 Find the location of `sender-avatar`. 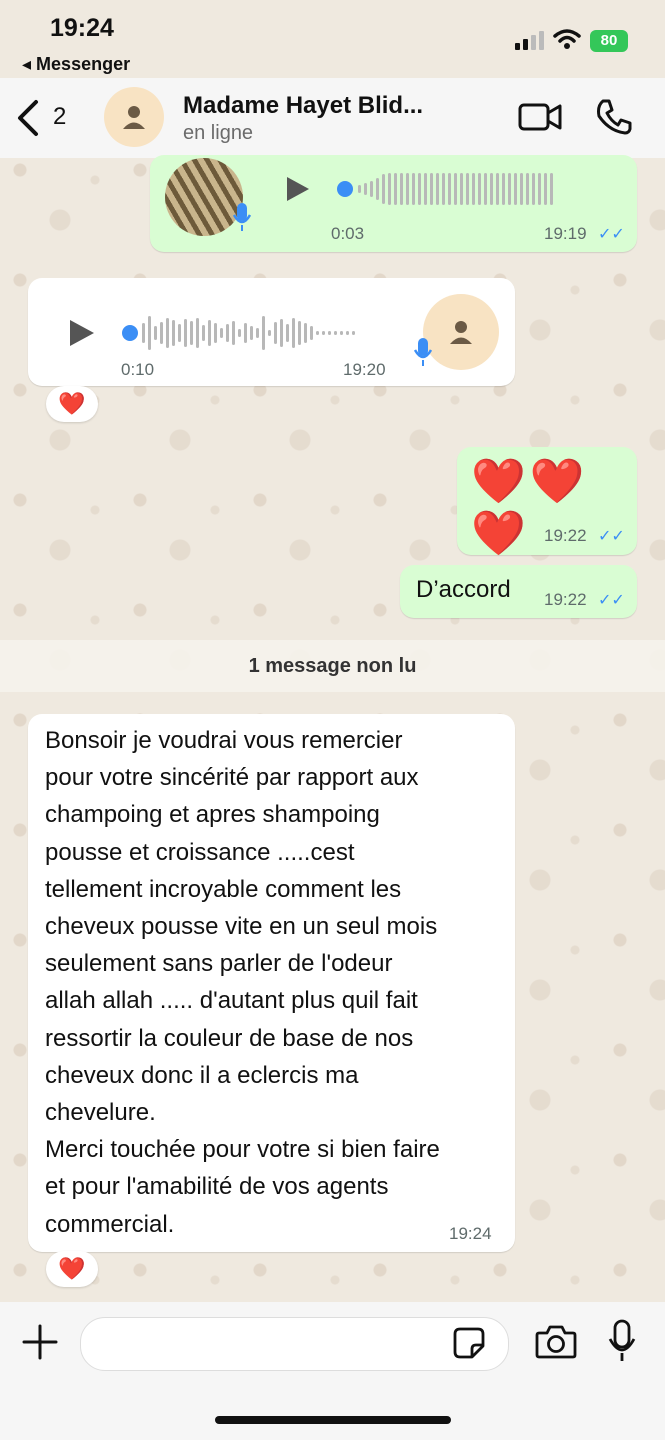

sender-avatar is located at coordinates (461, 332).